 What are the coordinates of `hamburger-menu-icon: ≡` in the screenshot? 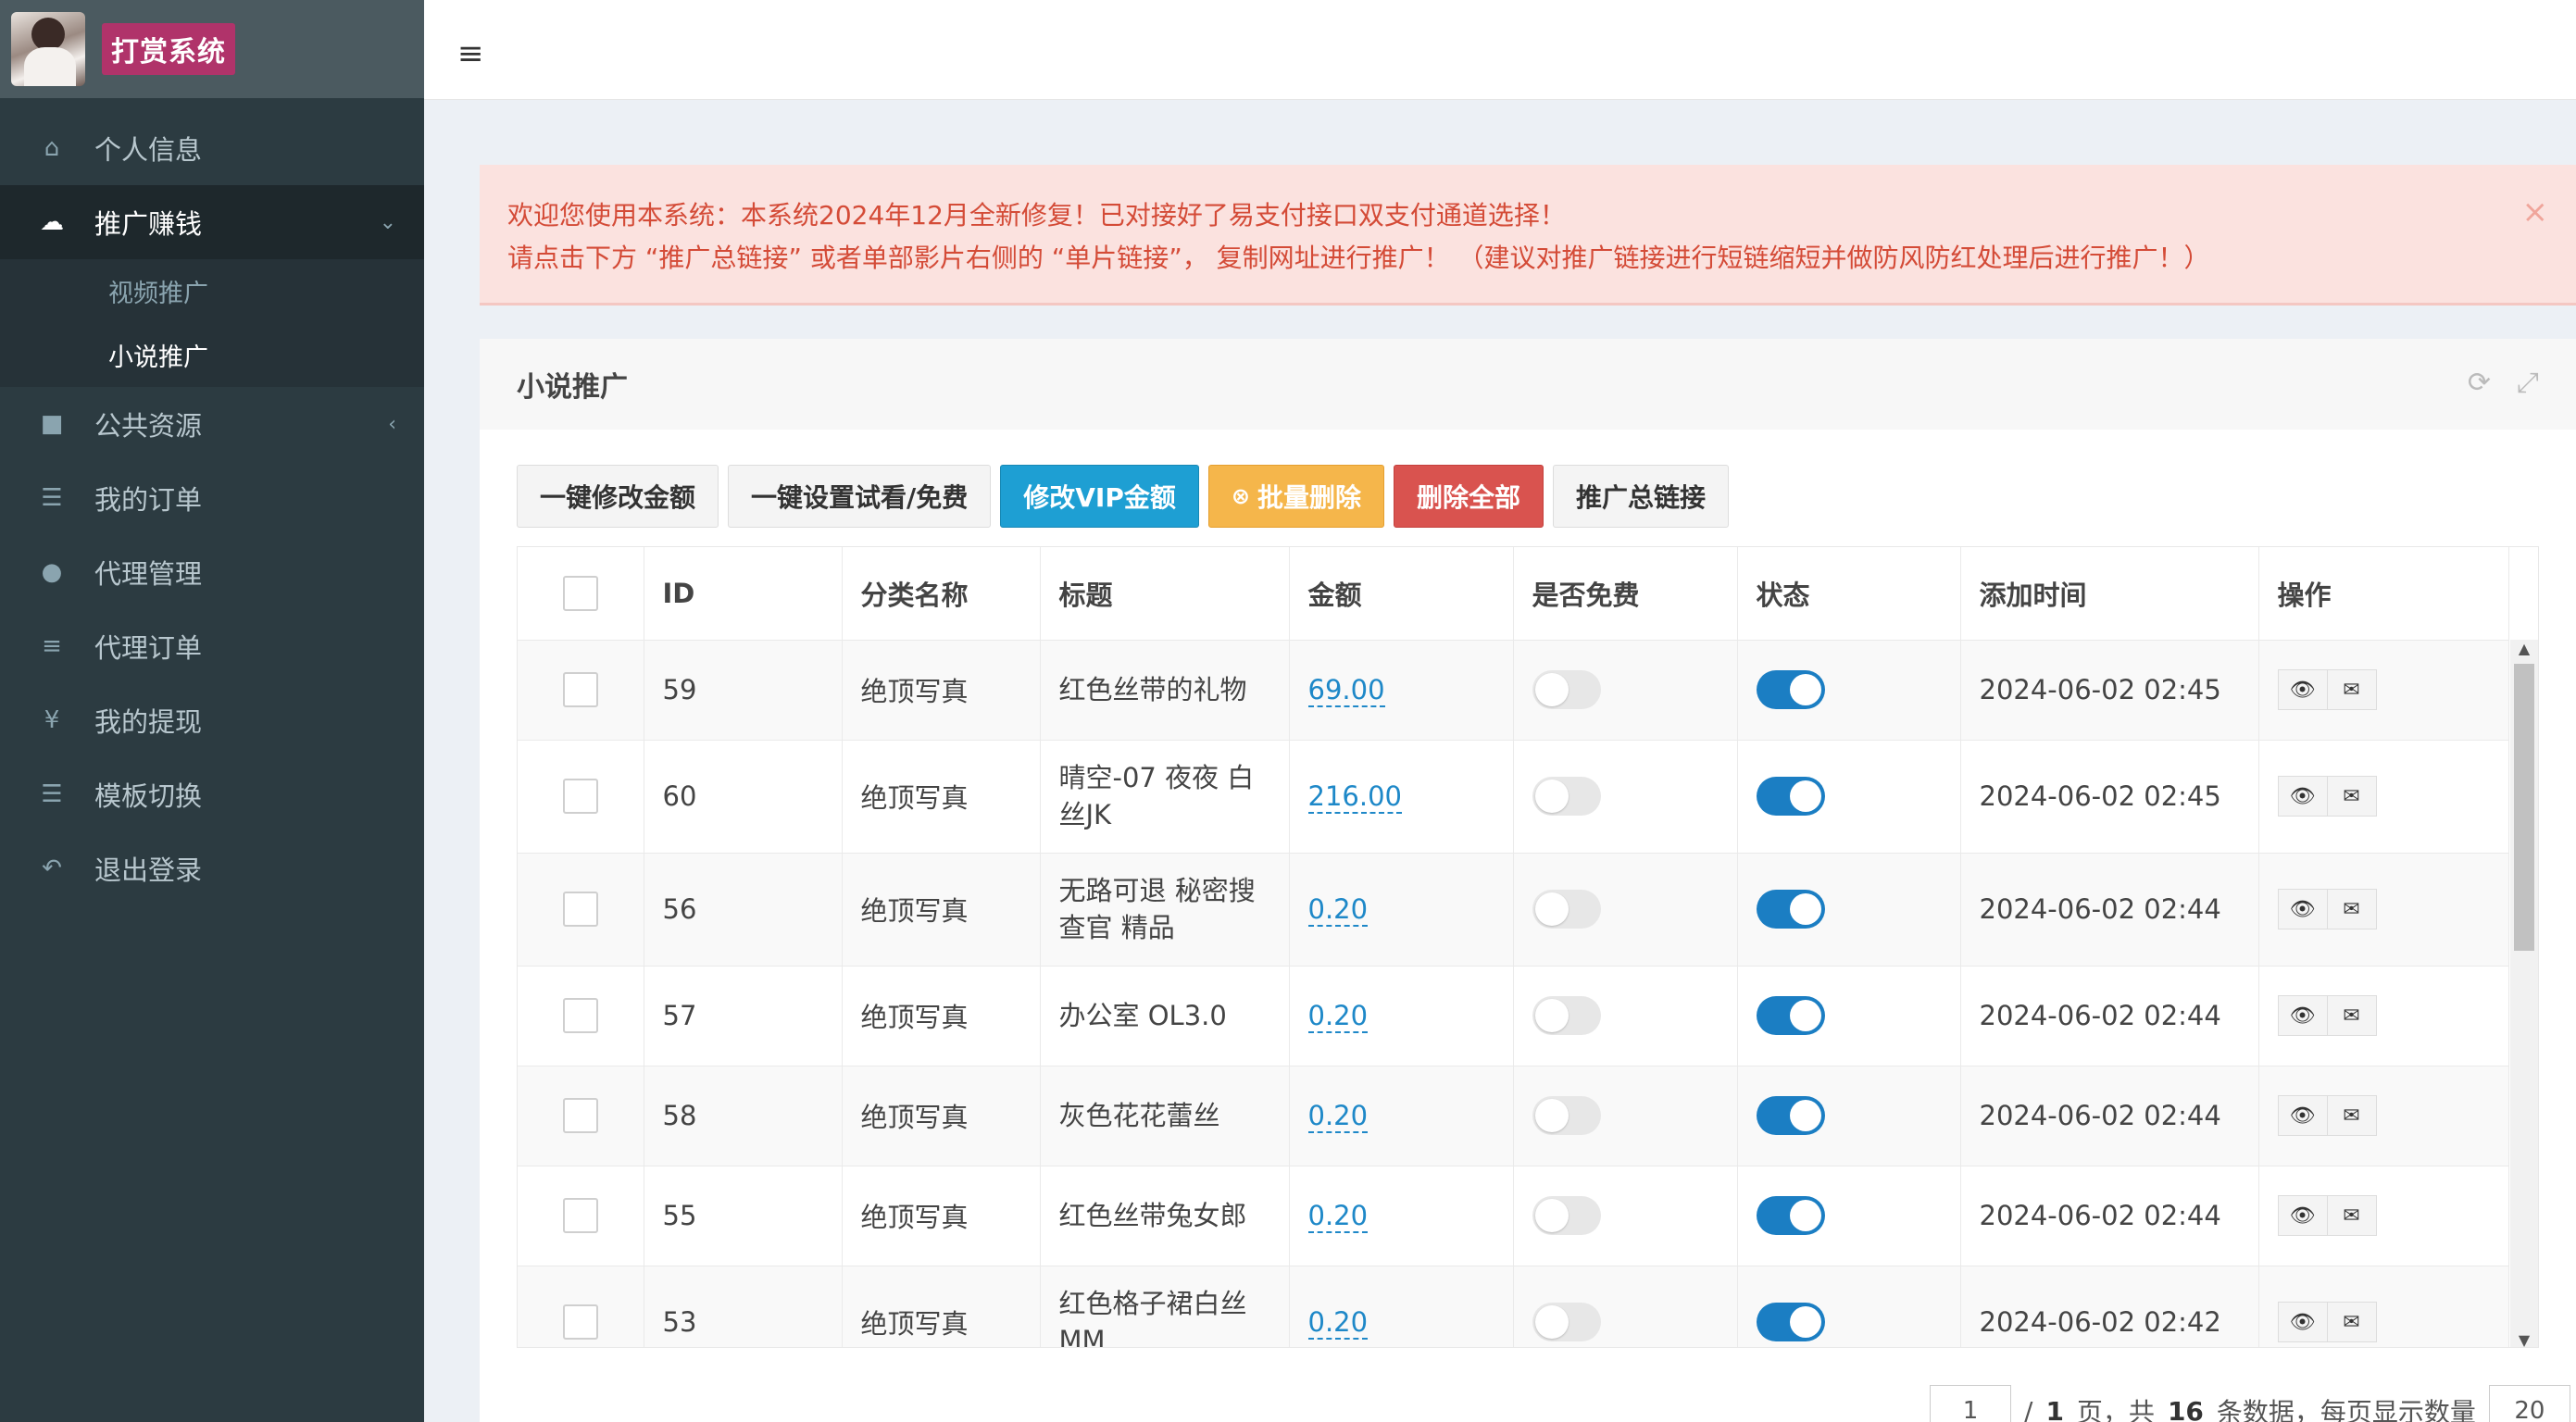 It's located at (470, 53).